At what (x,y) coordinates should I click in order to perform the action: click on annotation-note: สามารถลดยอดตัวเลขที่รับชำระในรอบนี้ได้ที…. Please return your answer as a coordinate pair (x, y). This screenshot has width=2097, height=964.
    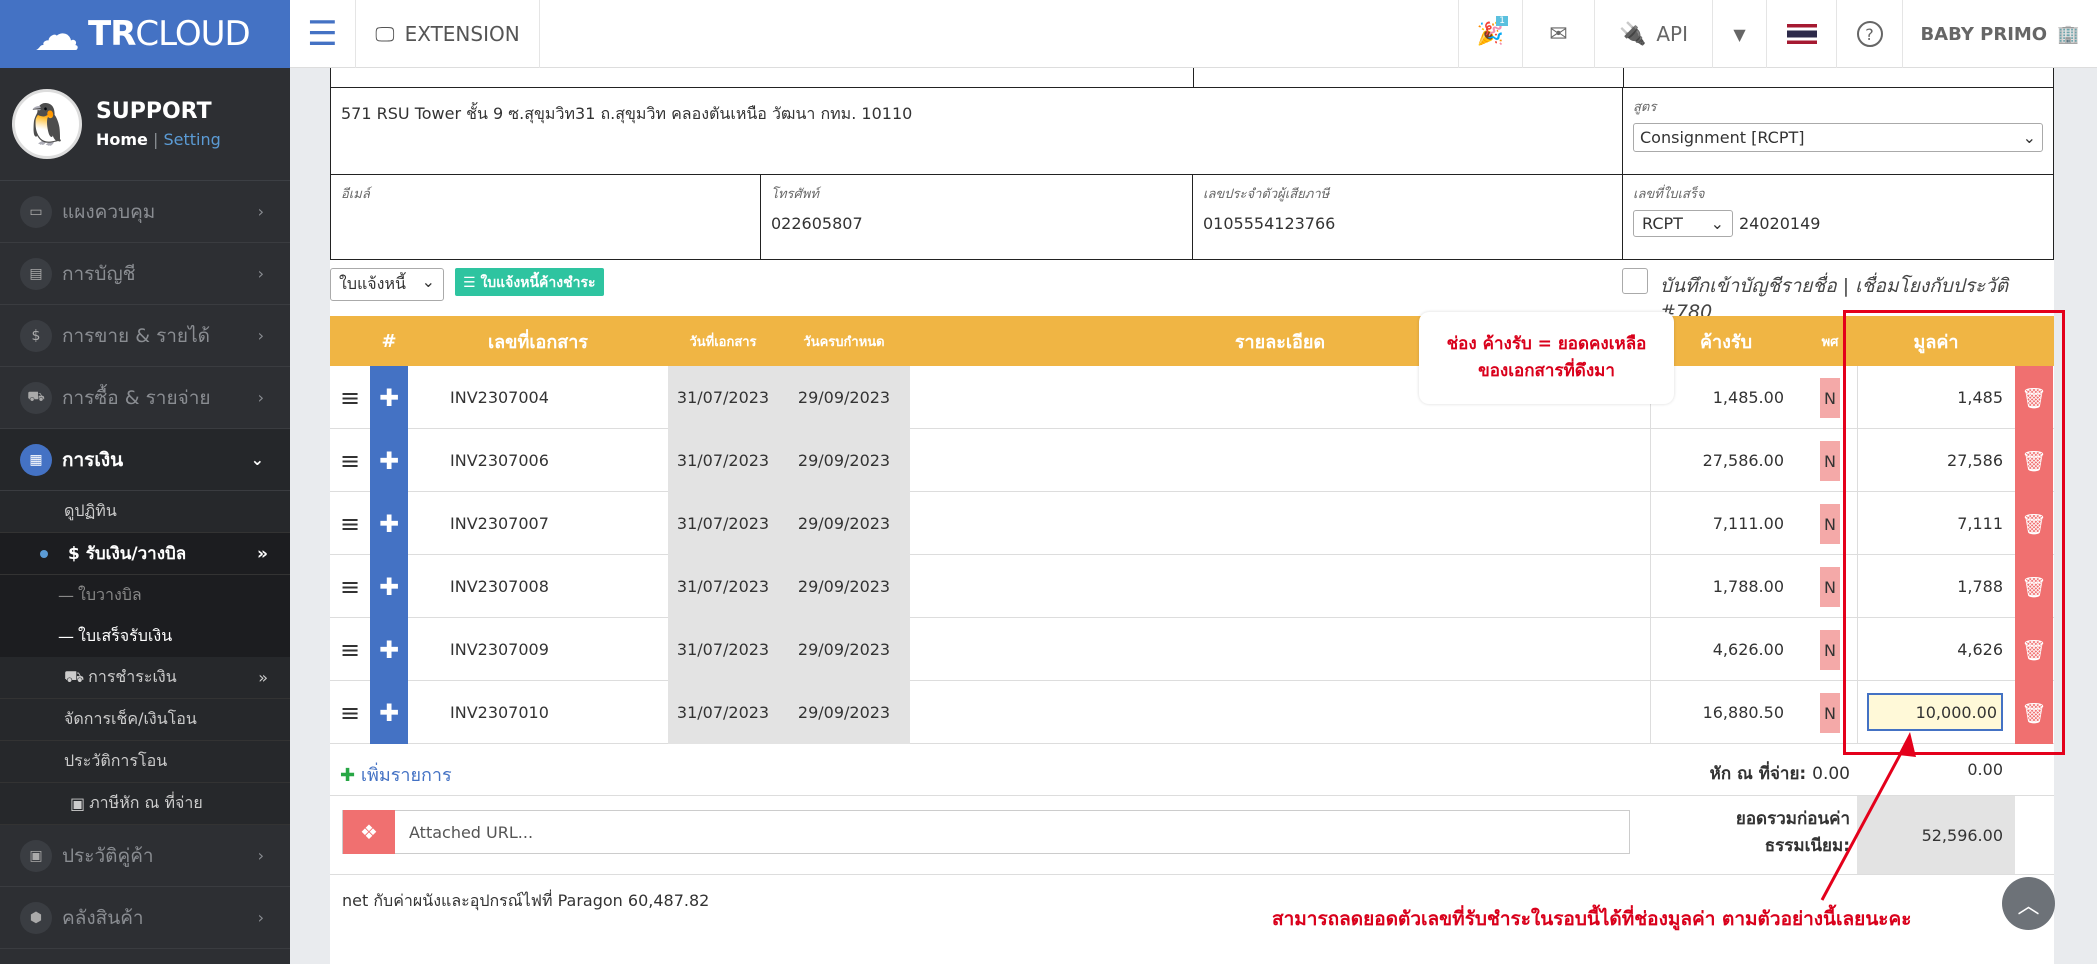
    Looking at the image, I should click on (1592, 919).